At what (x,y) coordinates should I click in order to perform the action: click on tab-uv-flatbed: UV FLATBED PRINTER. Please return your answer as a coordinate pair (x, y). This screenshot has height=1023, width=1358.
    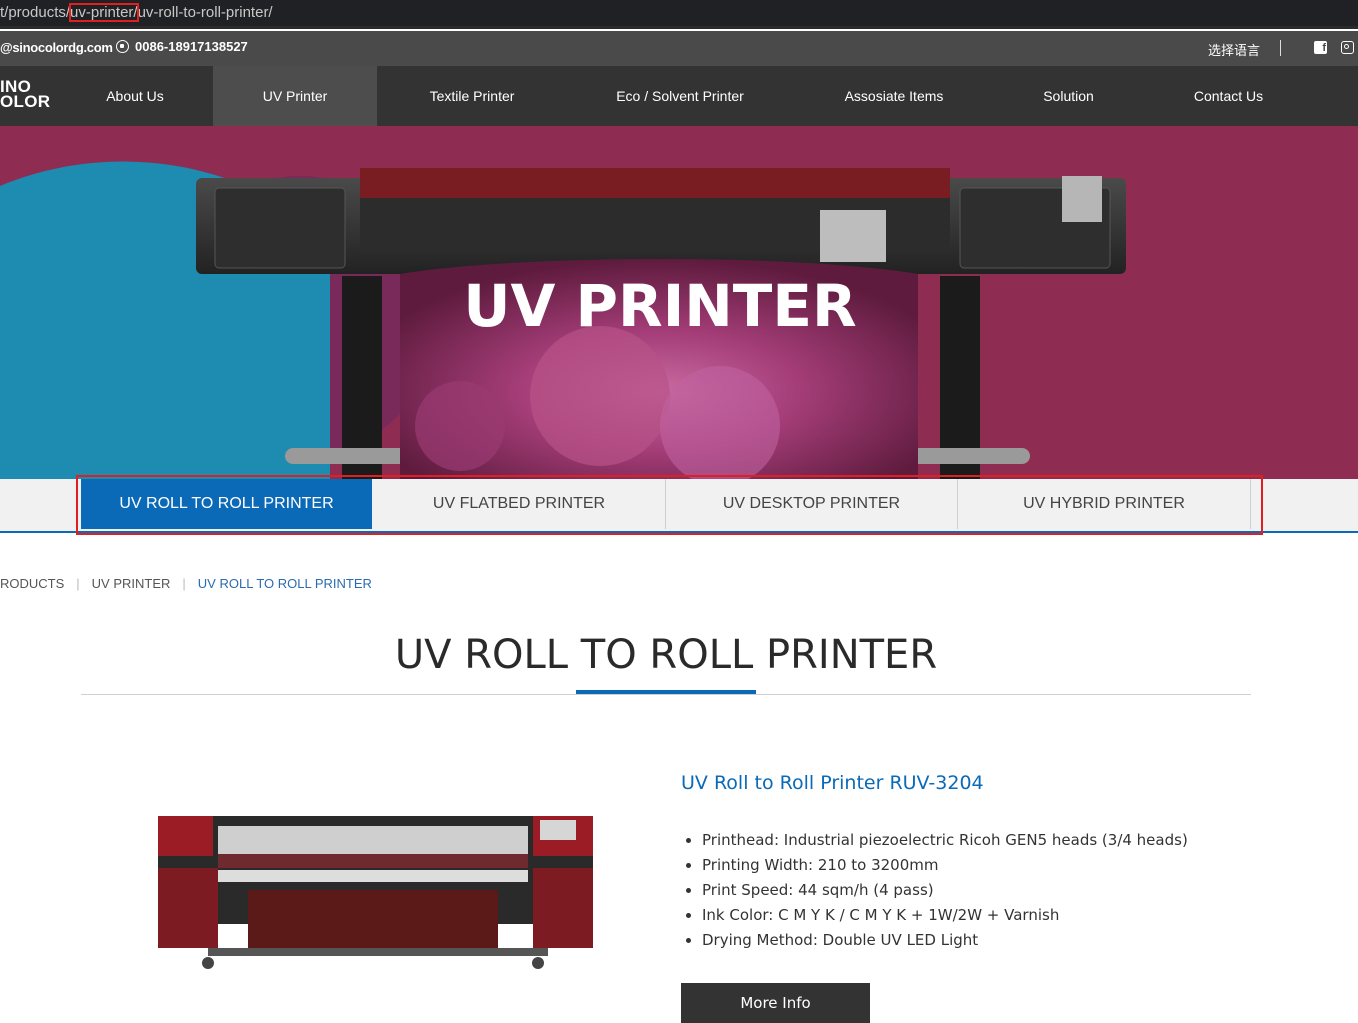
    Looking at the image, I should click on (519, 504).